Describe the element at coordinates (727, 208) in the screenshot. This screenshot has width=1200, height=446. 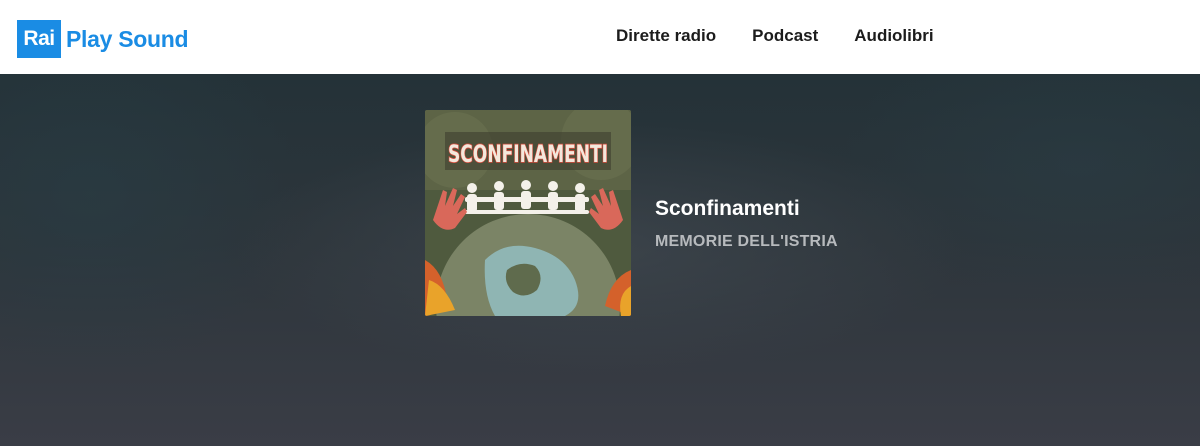
I see `podcast-title: Sconfinamenti` at that location.